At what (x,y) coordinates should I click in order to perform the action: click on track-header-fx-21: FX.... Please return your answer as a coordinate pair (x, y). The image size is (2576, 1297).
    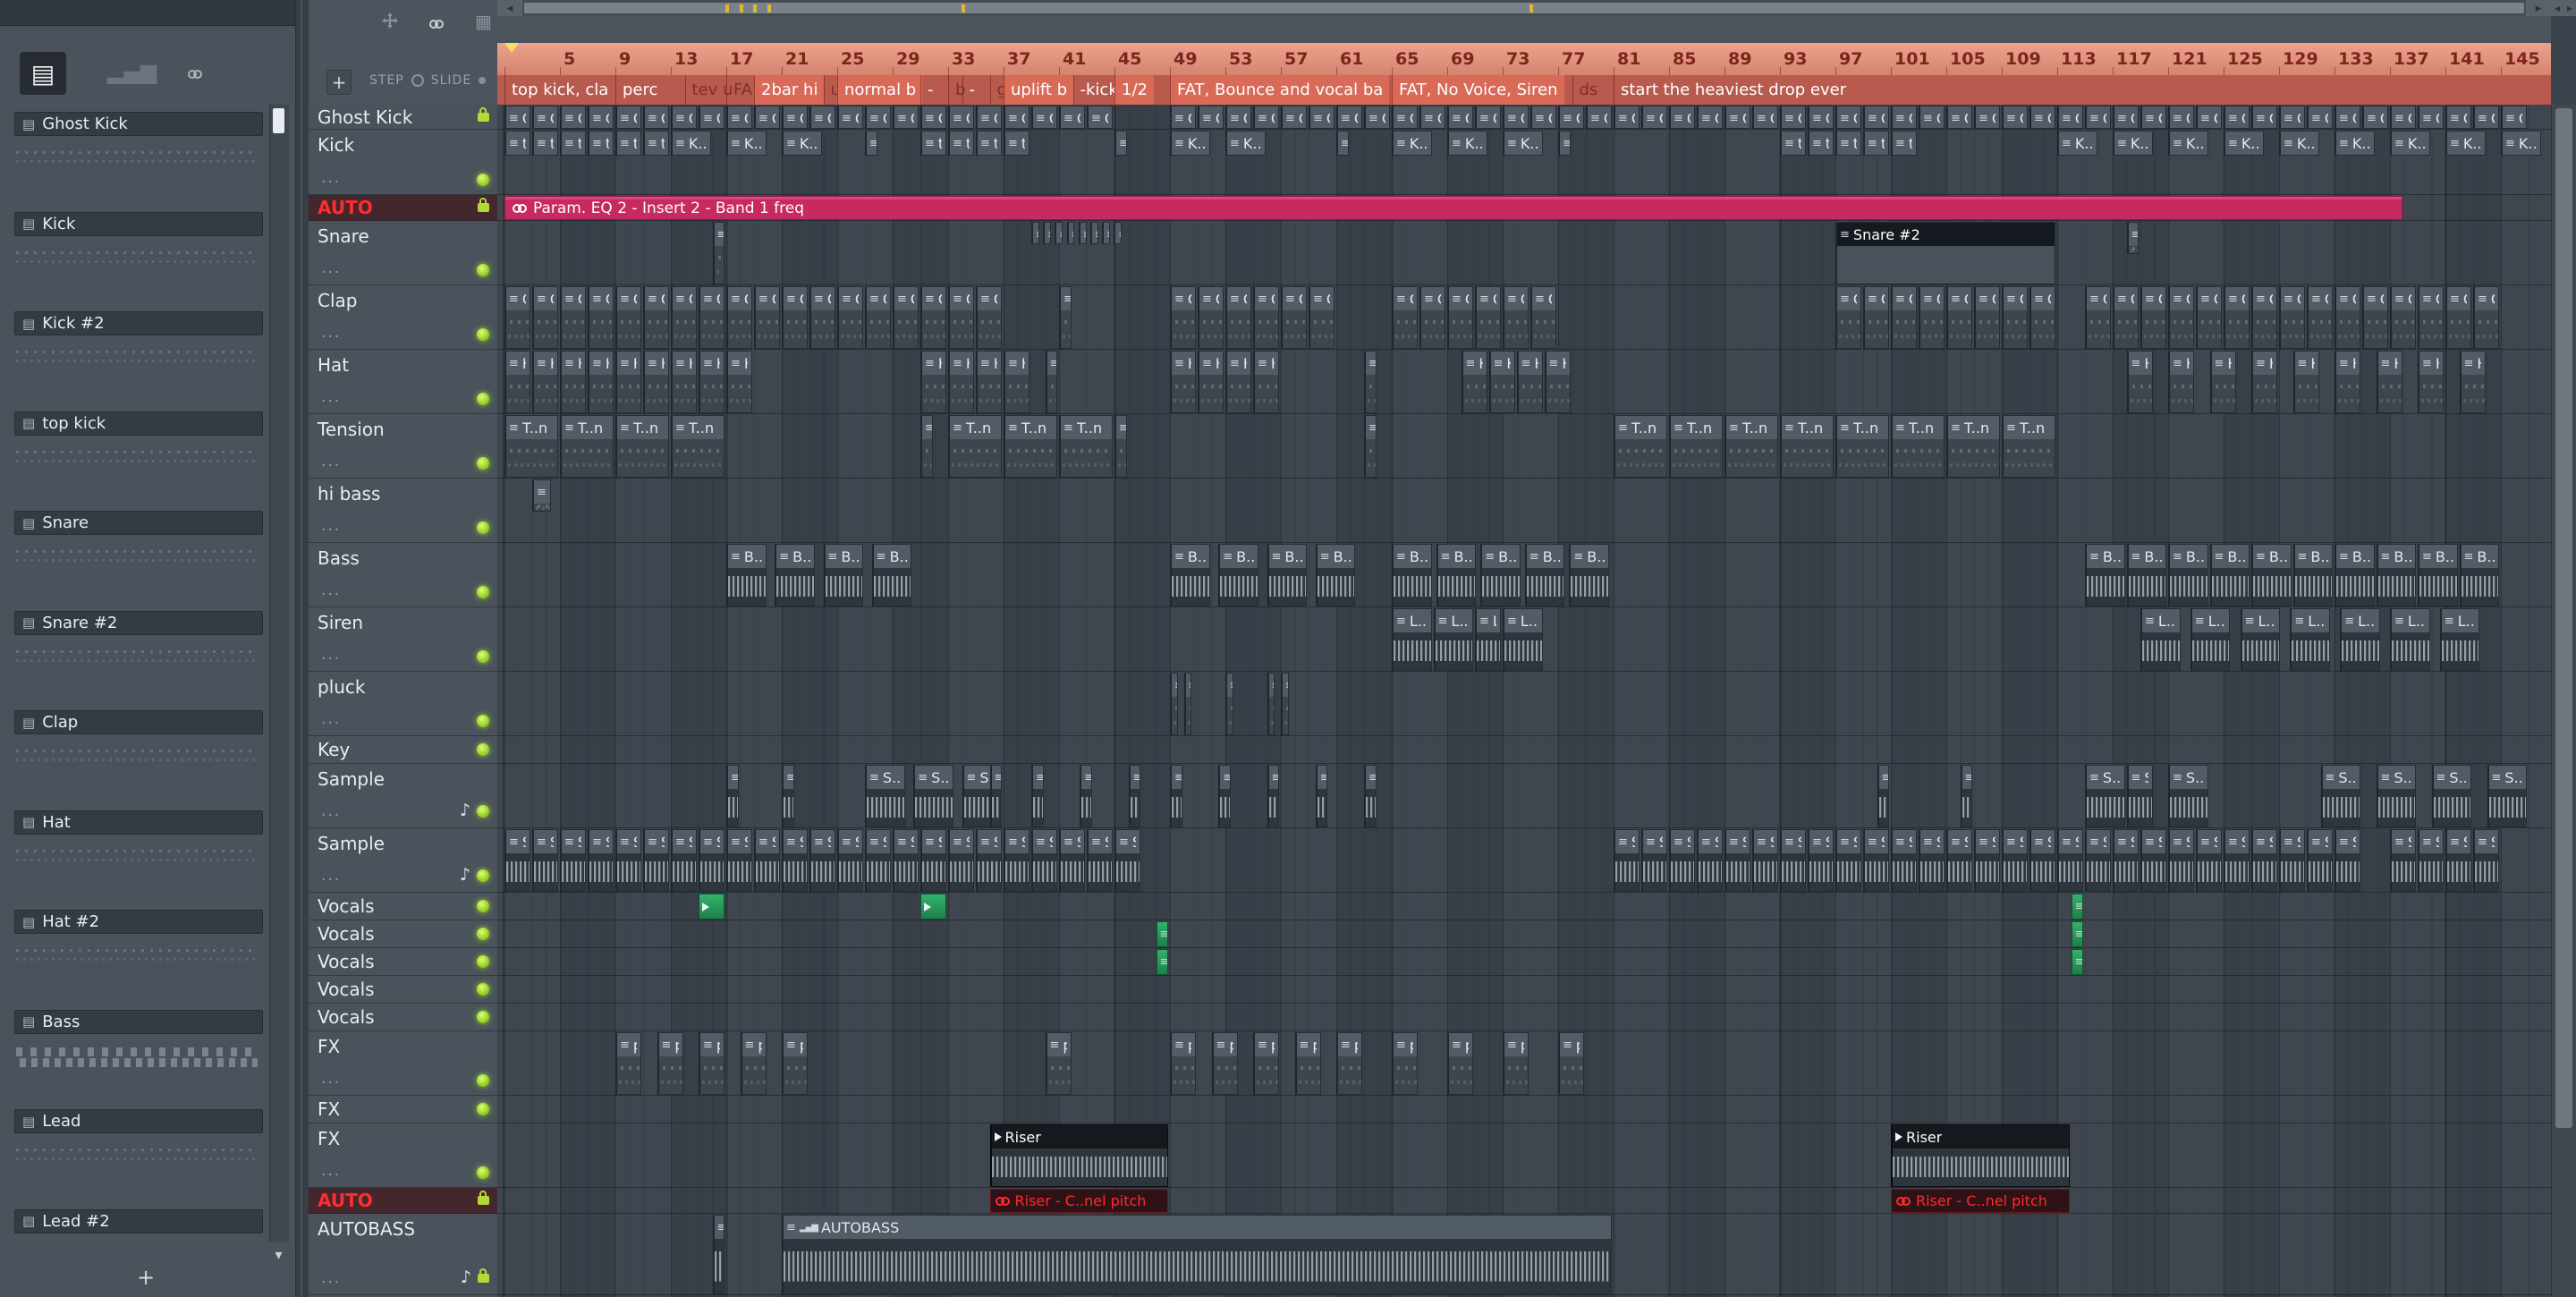
    Looking at the image, I should click on (403, 1155).